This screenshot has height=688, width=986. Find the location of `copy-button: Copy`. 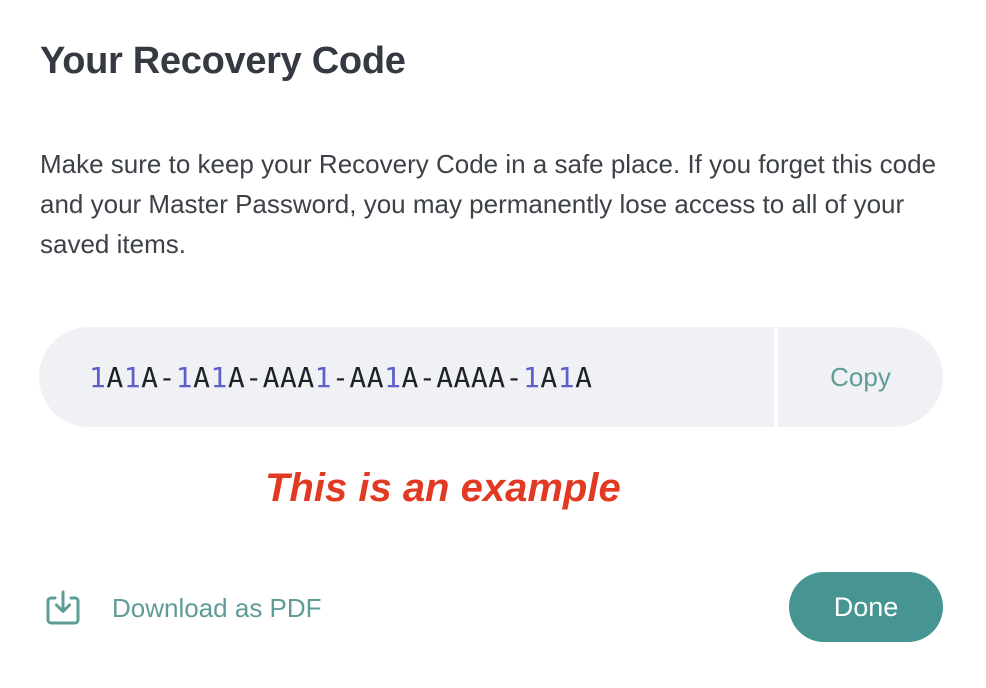

copy-button: Copy is located at coordinates (860, 377).